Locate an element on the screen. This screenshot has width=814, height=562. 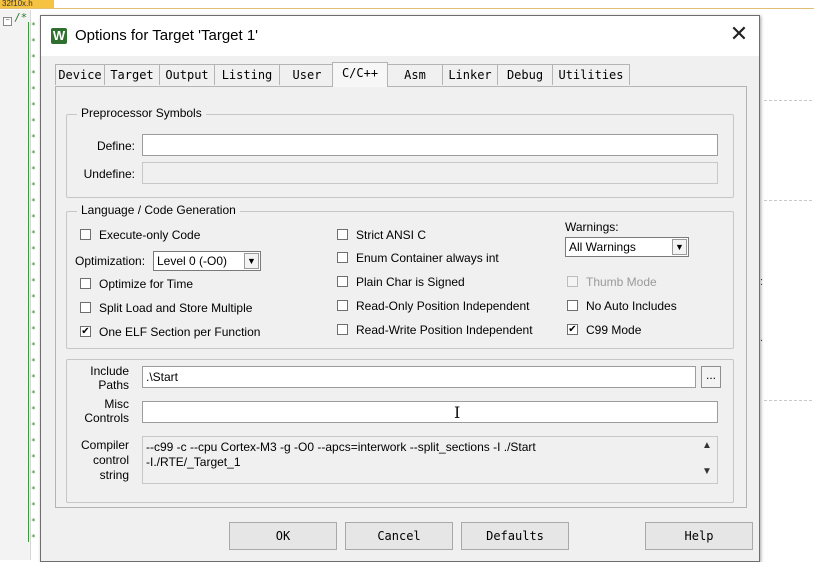
c99-mode-checkbox: ✔ C99 Mode is located at coordinates (622, 330).